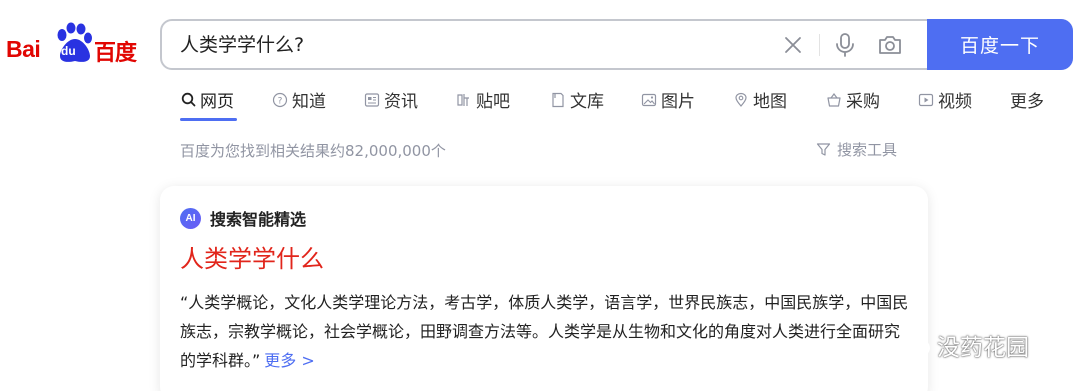 The width and height of the screenshot is (1080, 391). I want to click on news-icon, so click(372, 100).